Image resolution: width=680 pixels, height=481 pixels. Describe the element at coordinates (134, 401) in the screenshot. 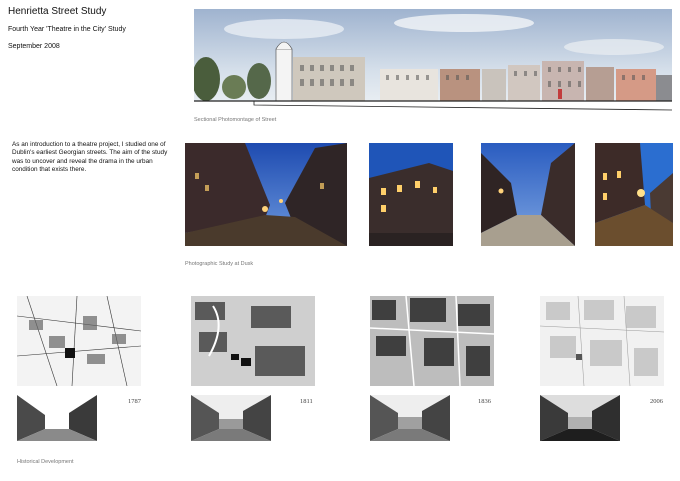

I see `year-label-1787: 1787` at that location.